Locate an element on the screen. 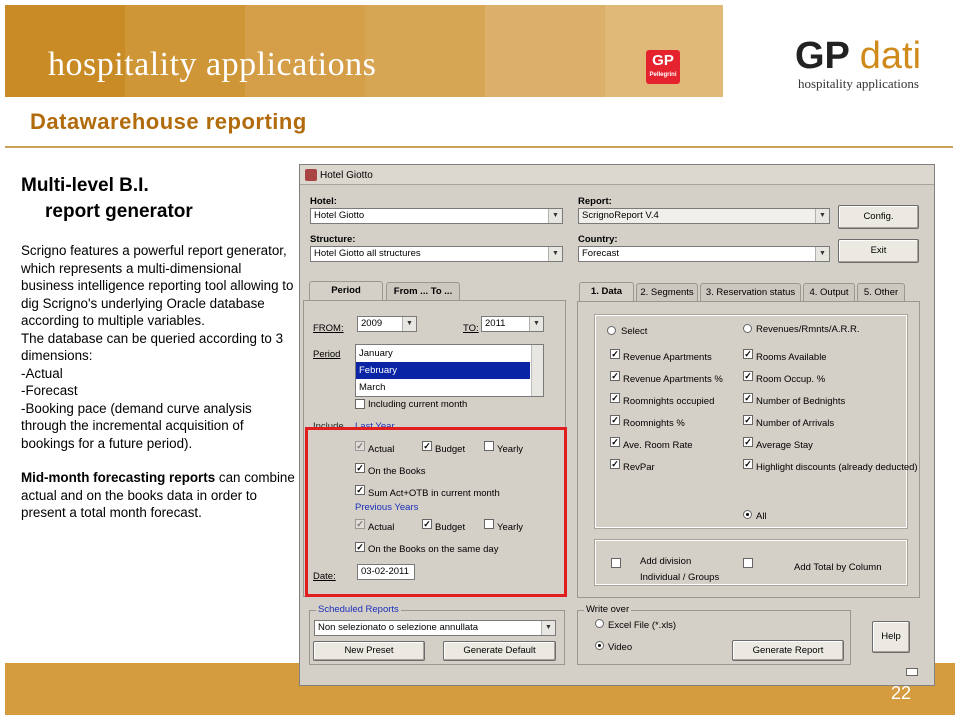 Image resolution: width=960 pixels, height=720 pixels. video-label: Video is located at coordinates (620, 647).